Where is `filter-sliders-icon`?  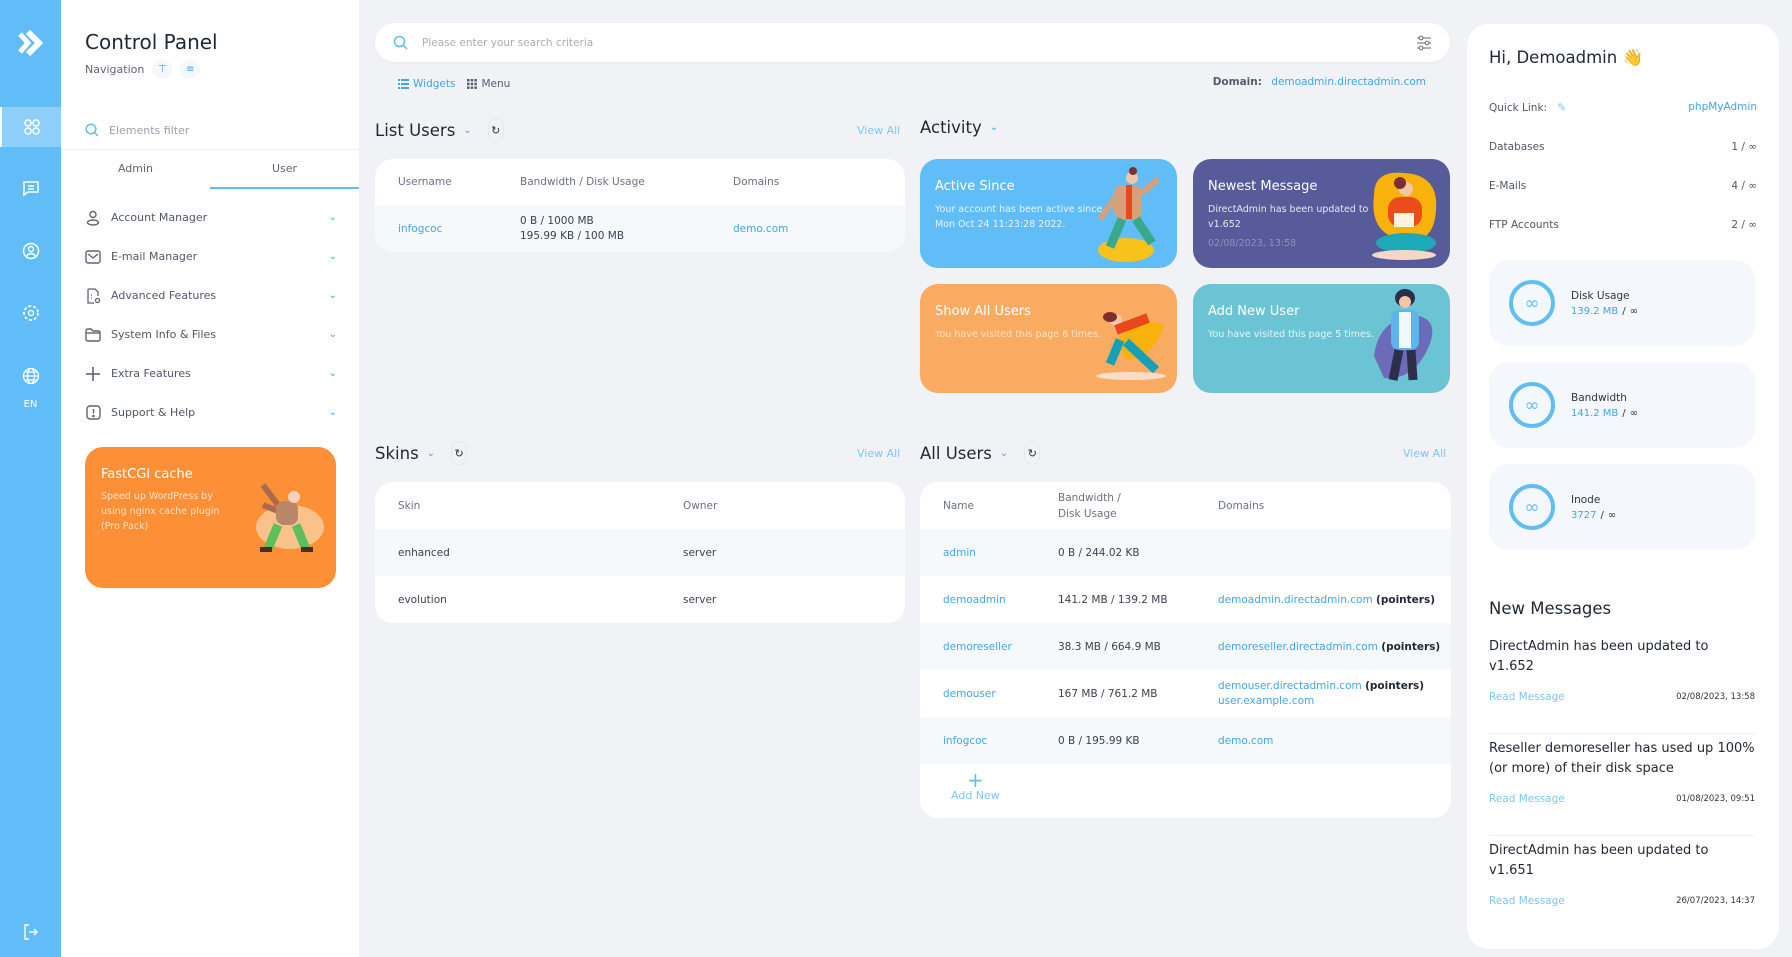
filter-sliders-icon is located at coordinates (1424, 43).